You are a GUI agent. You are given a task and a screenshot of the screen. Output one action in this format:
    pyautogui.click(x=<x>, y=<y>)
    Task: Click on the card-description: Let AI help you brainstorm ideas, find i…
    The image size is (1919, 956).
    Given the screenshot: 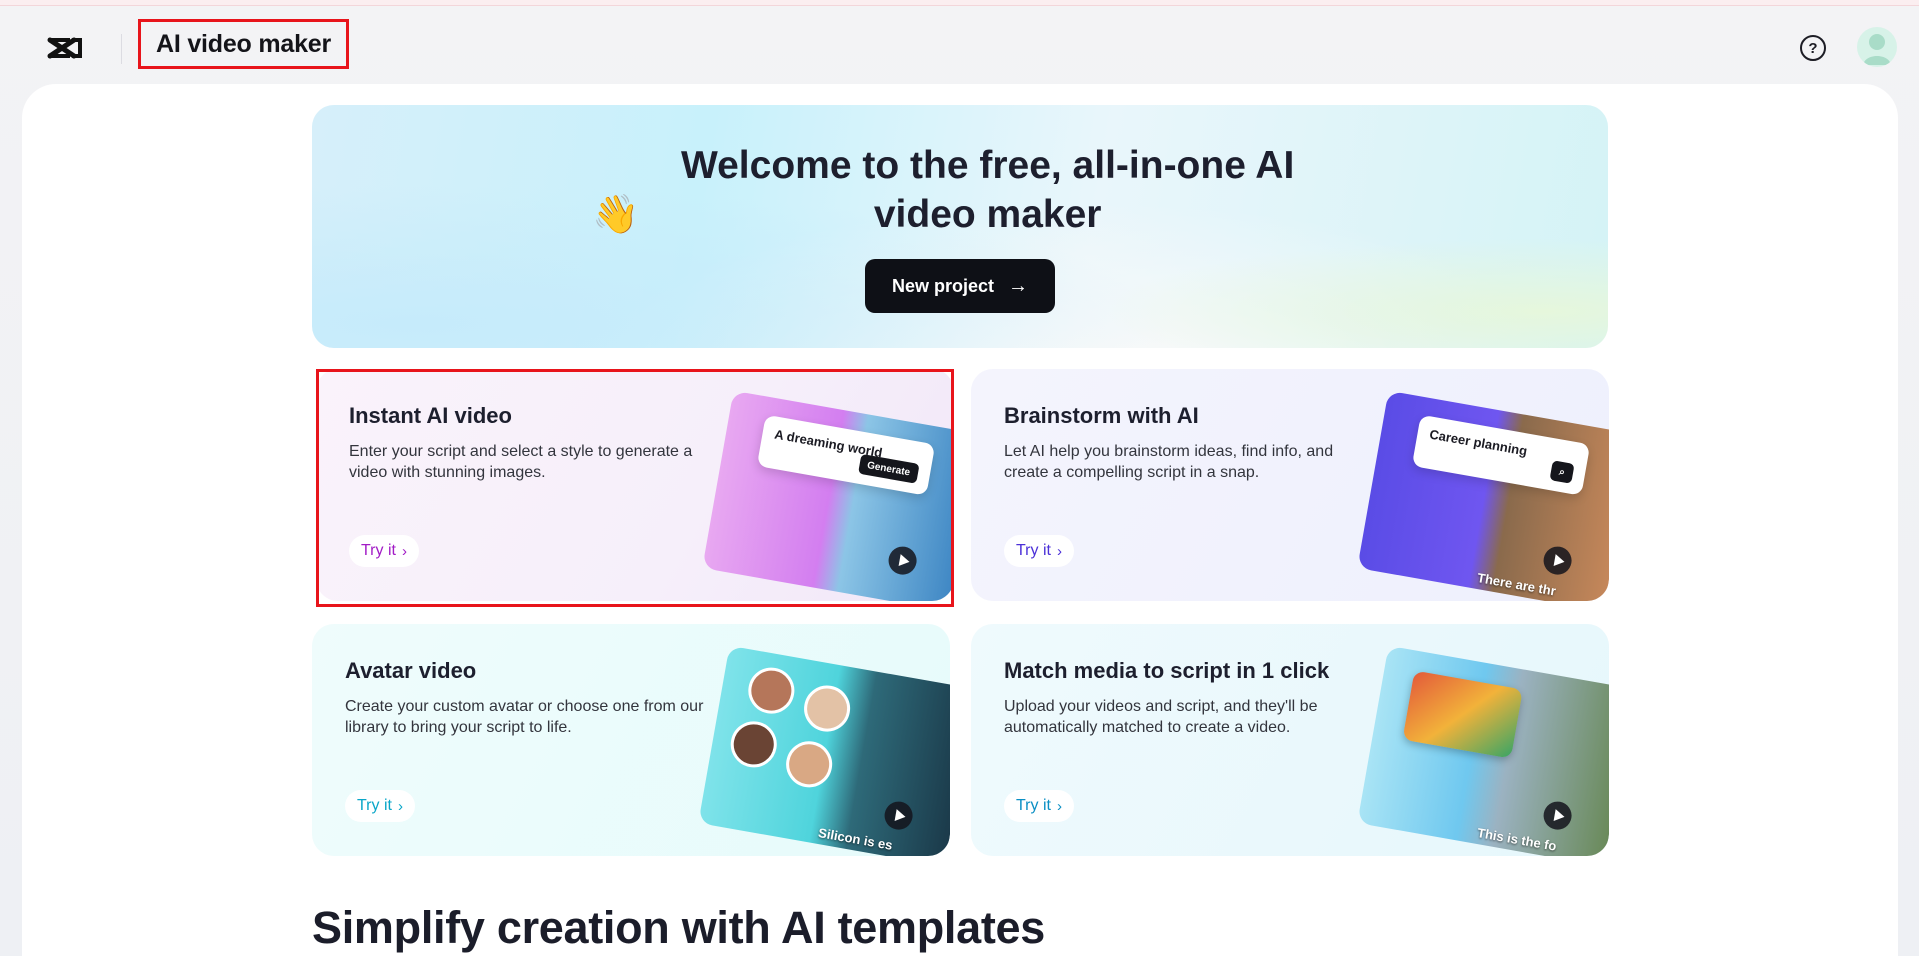 What is the action you would take?
    pyautogui.click(x=1169, y=462)
    